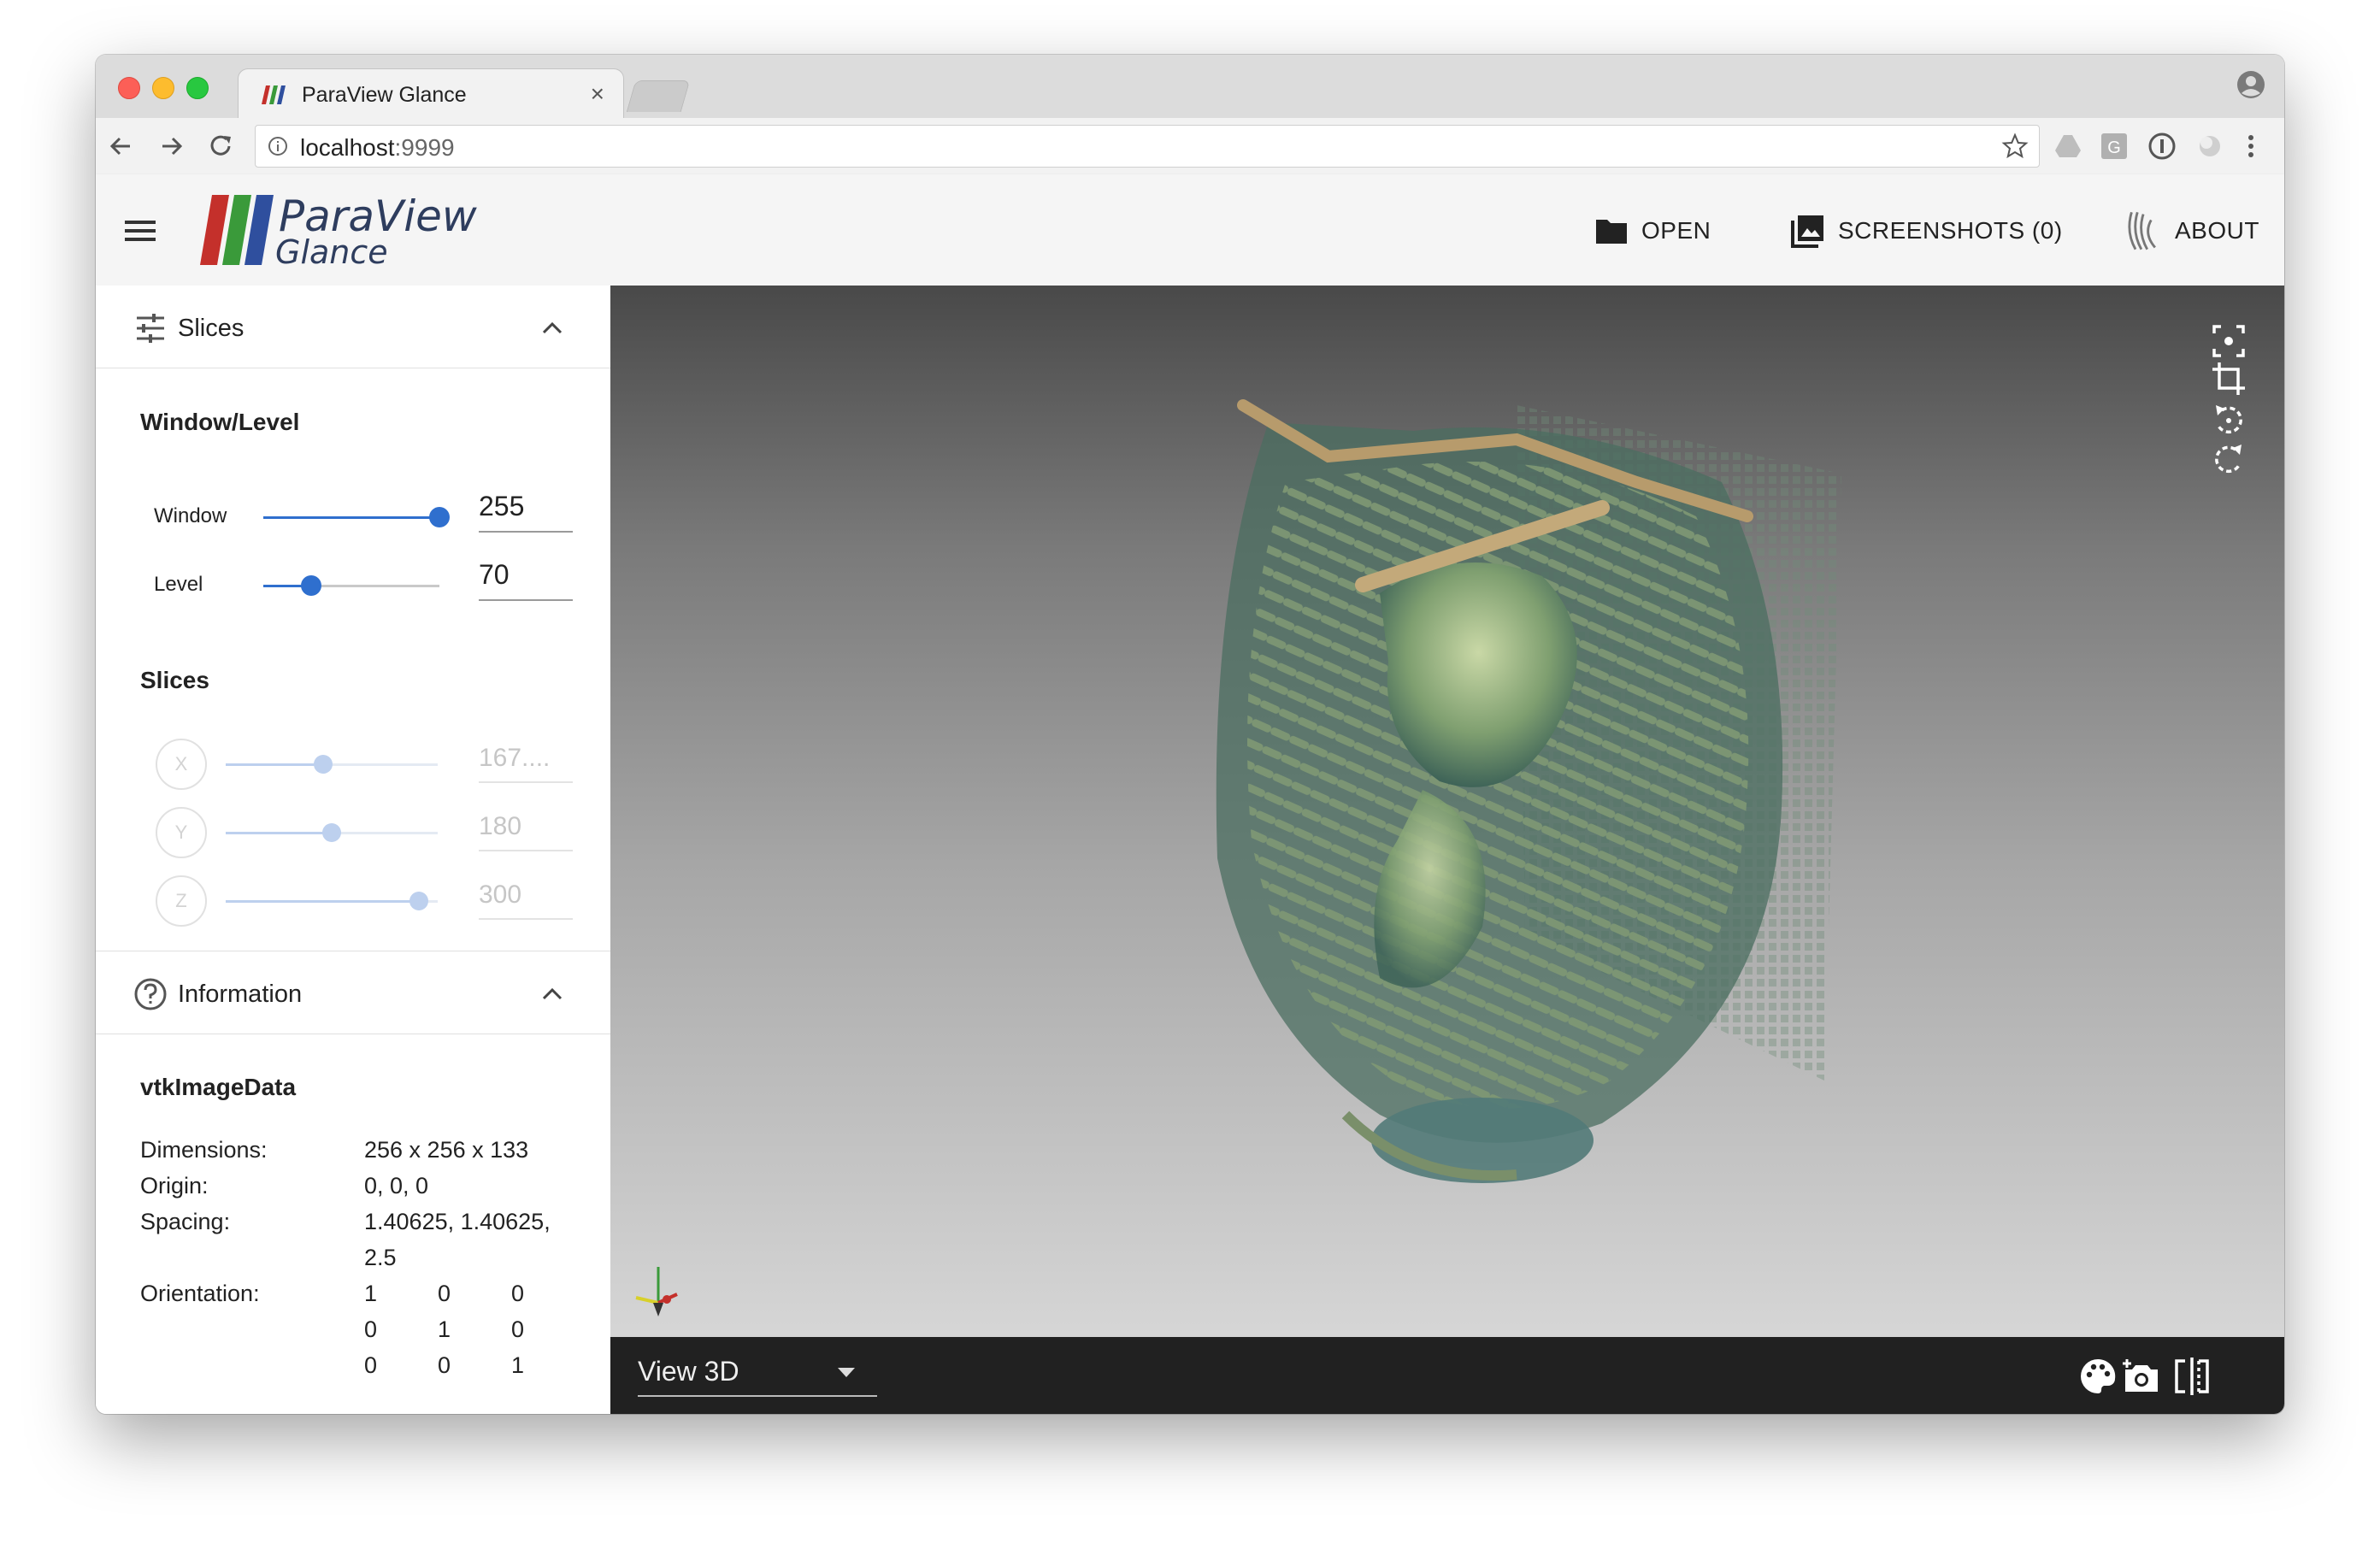 This screenshot has height=1549, width=2380. What do you see at coordinates (2229, 341) in the screenshot?
I see `reset-camera-icon` at bounding box center [2229, 341].